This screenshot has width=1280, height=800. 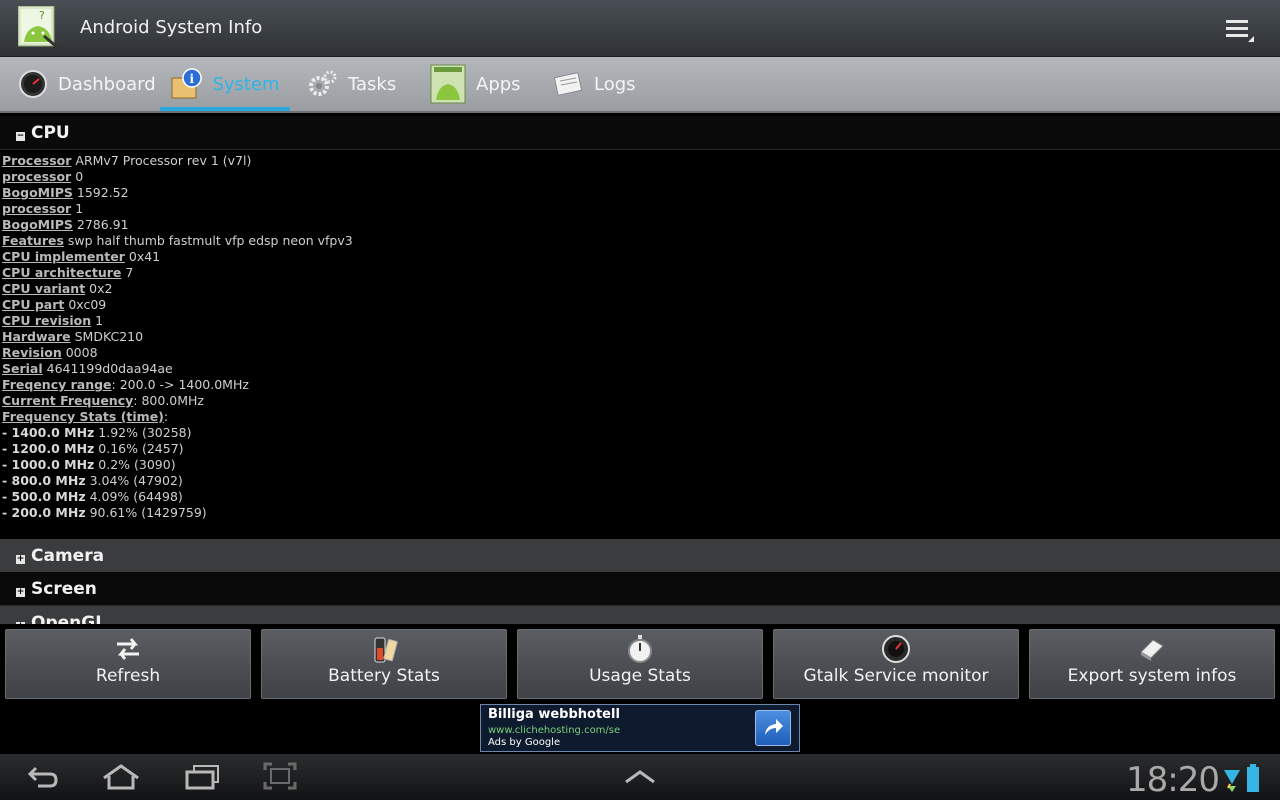 I want to click on cpu-info-row: Processor ARMv7 Processor rev 1 (v7l), so click(x=177, y=161).